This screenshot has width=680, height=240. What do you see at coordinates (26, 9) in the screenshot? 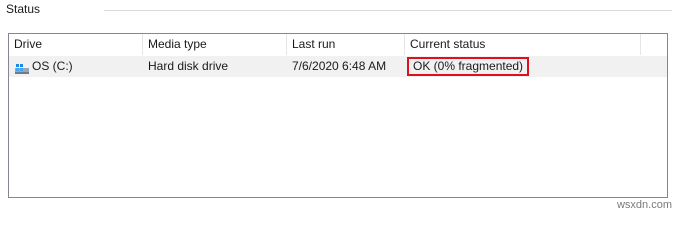
I see `status-group-title: Status` at bounding box center [26, 9].